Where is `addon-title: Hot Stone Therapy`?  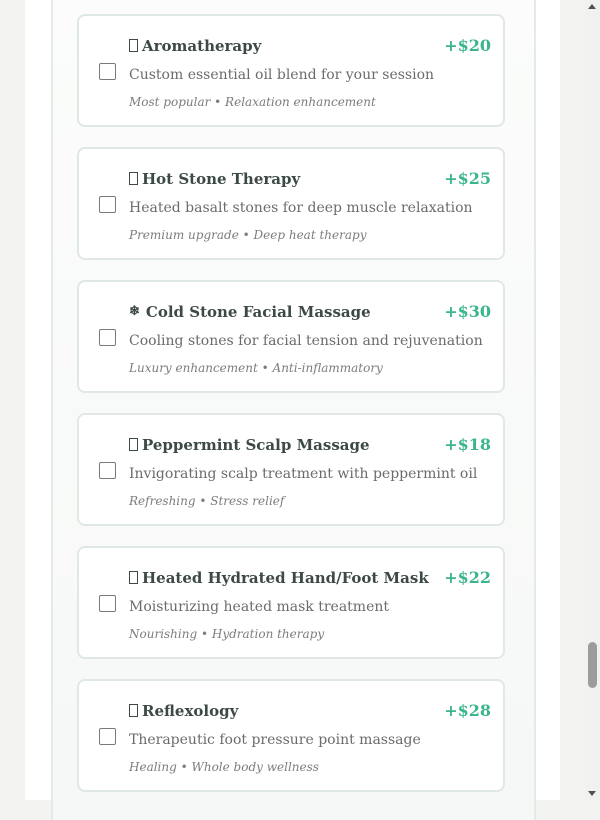 addon-title: Hot Stone Therapy is located at coordinates (214, 179).